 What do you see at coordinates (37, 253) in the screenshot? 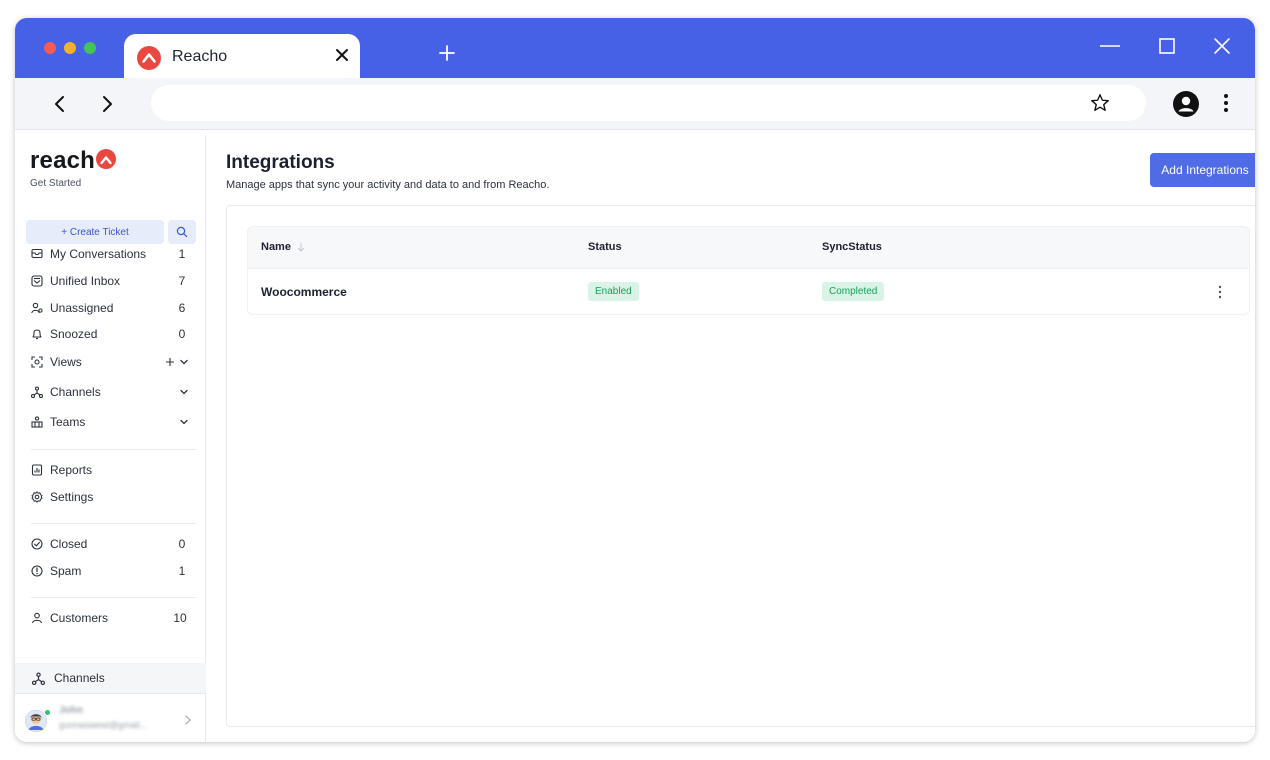
I see `conversations-icon` at bounding box center [37, 253].